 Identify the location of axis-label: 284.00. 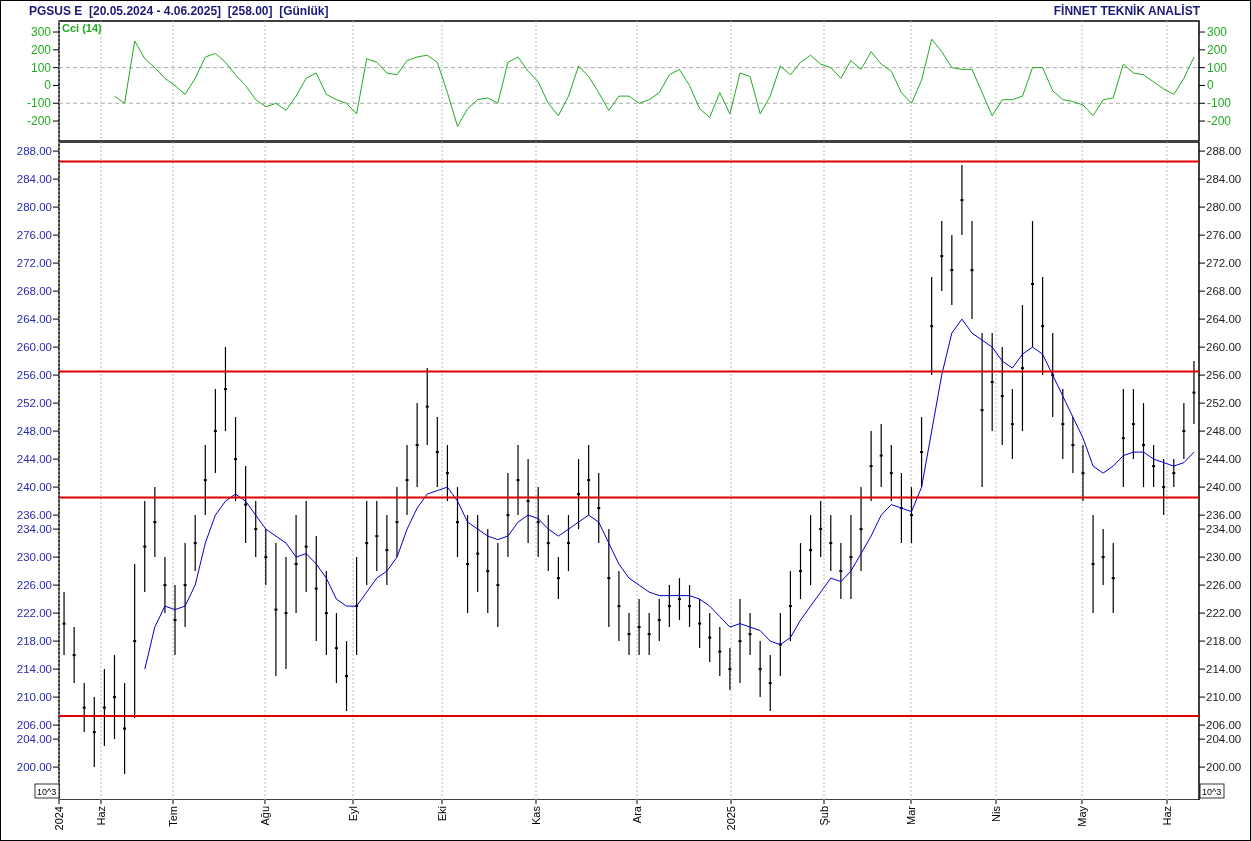
(1224, 179).